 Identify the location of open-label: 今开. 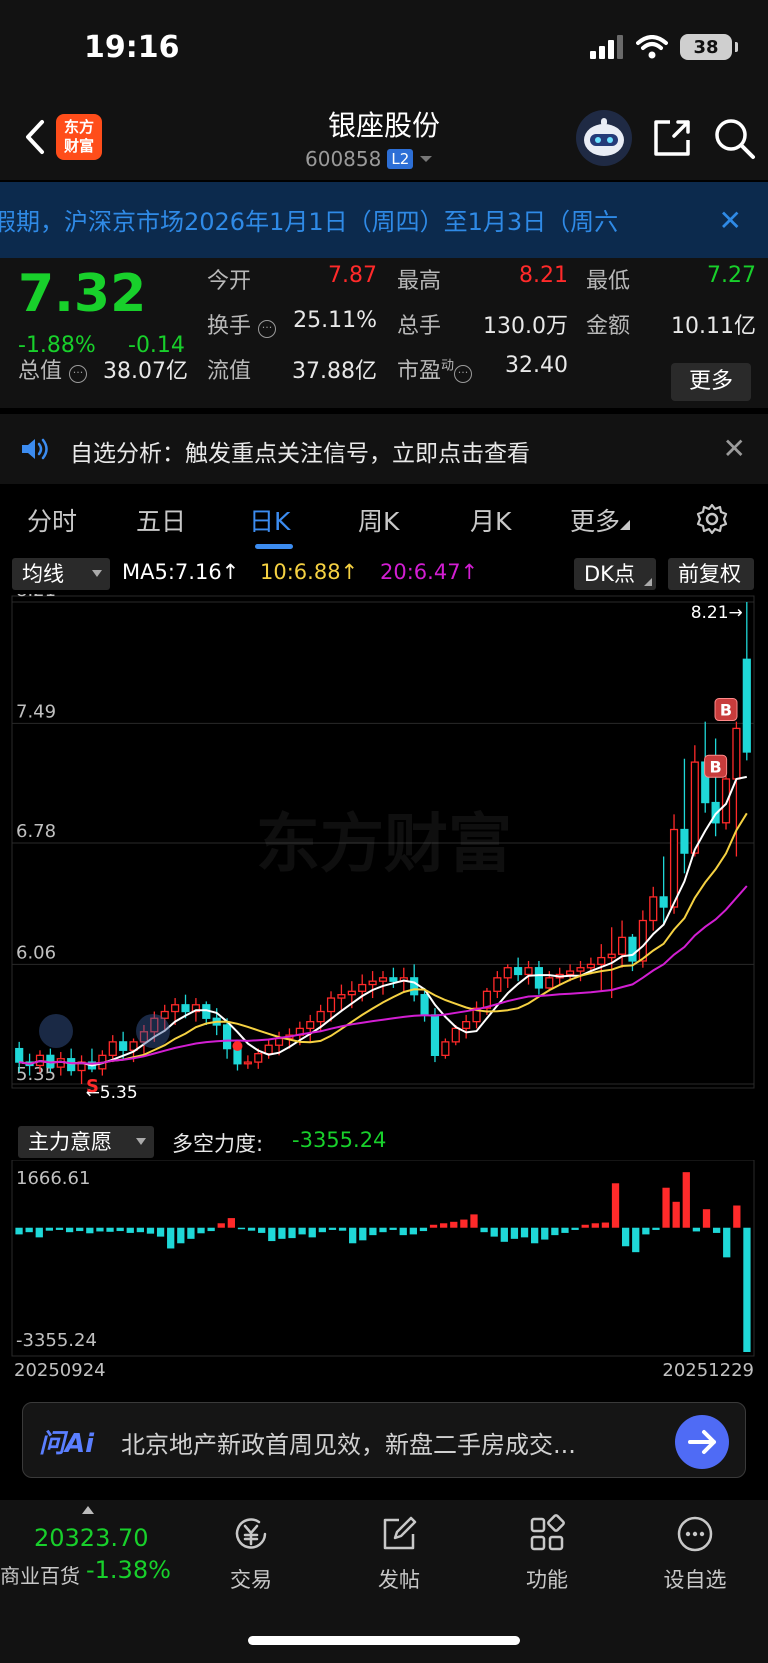
(229, 281).